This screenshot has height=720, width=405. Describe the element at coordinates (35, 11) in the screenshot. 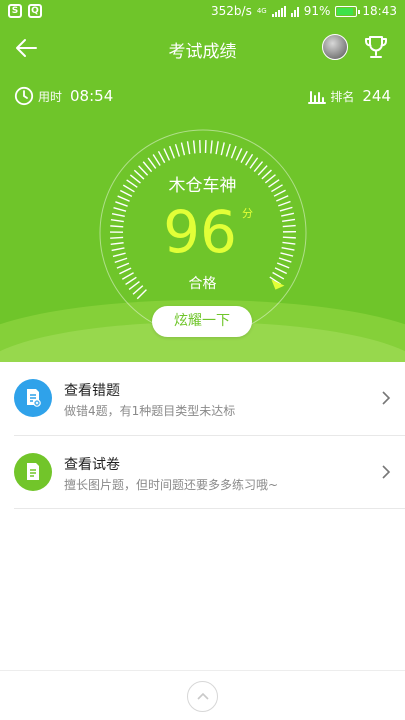

I see `q-box-icon: Q` at that location.